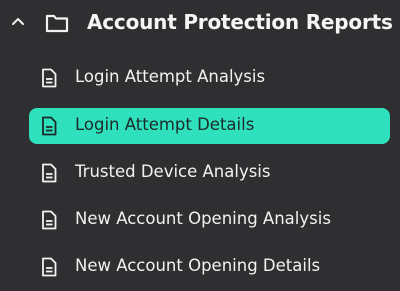 This screenshot has width=400, height=291. I want to click on nav-item-label: New Account Opening Analysis, so click(203, 218).